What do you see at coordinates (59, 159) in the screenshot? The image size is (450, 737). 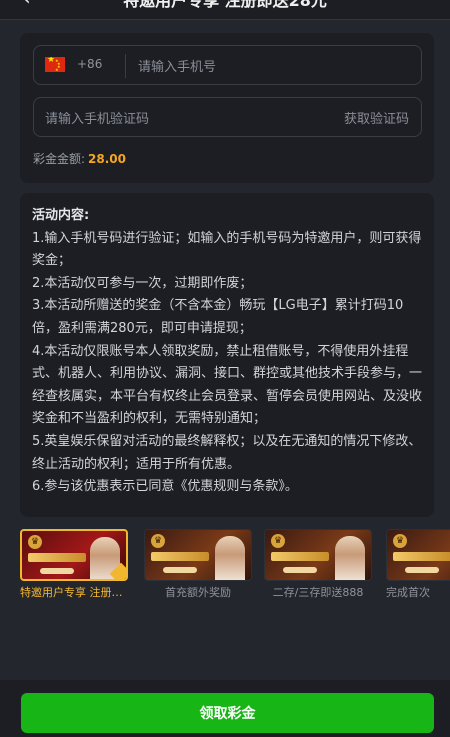 I see `bonus-label: 彩金金额:` at bounding box center [59, 159].